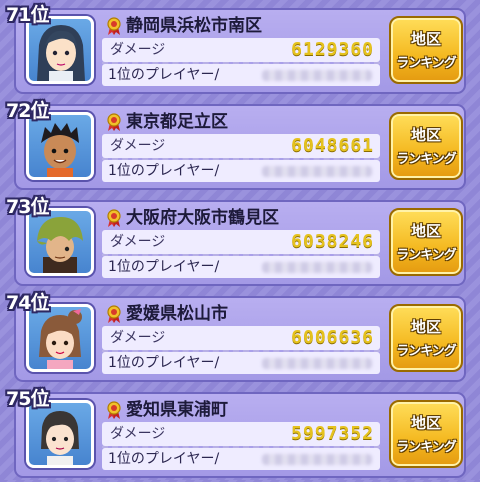 The width and height of the screenshot is (480, 482). Describe the element at coordinates (27, 303) in the screenshot. I see `rank-label: 74位` at that location.